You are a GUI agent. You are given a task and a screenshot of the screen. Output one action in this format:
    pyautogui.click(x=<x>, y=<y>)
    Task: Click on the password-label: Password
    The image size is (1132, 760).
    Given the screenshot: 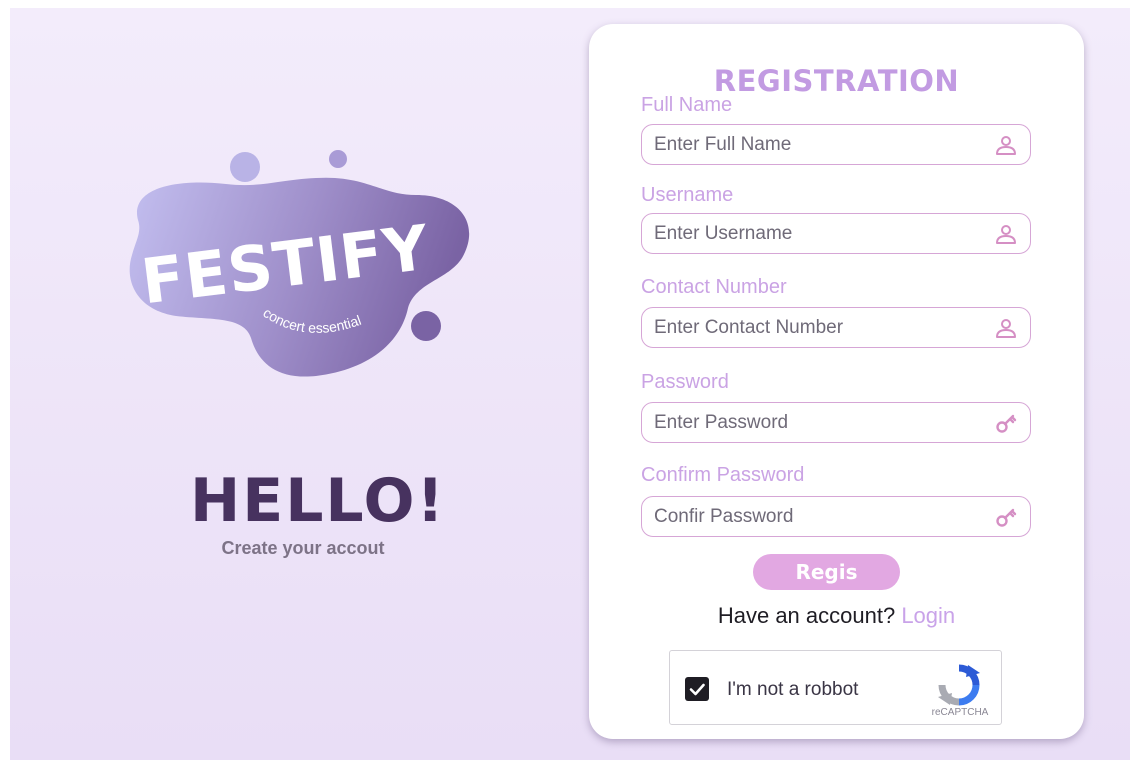 What is the action you would take?
    pyautogui.click(x=685, y=382)
    